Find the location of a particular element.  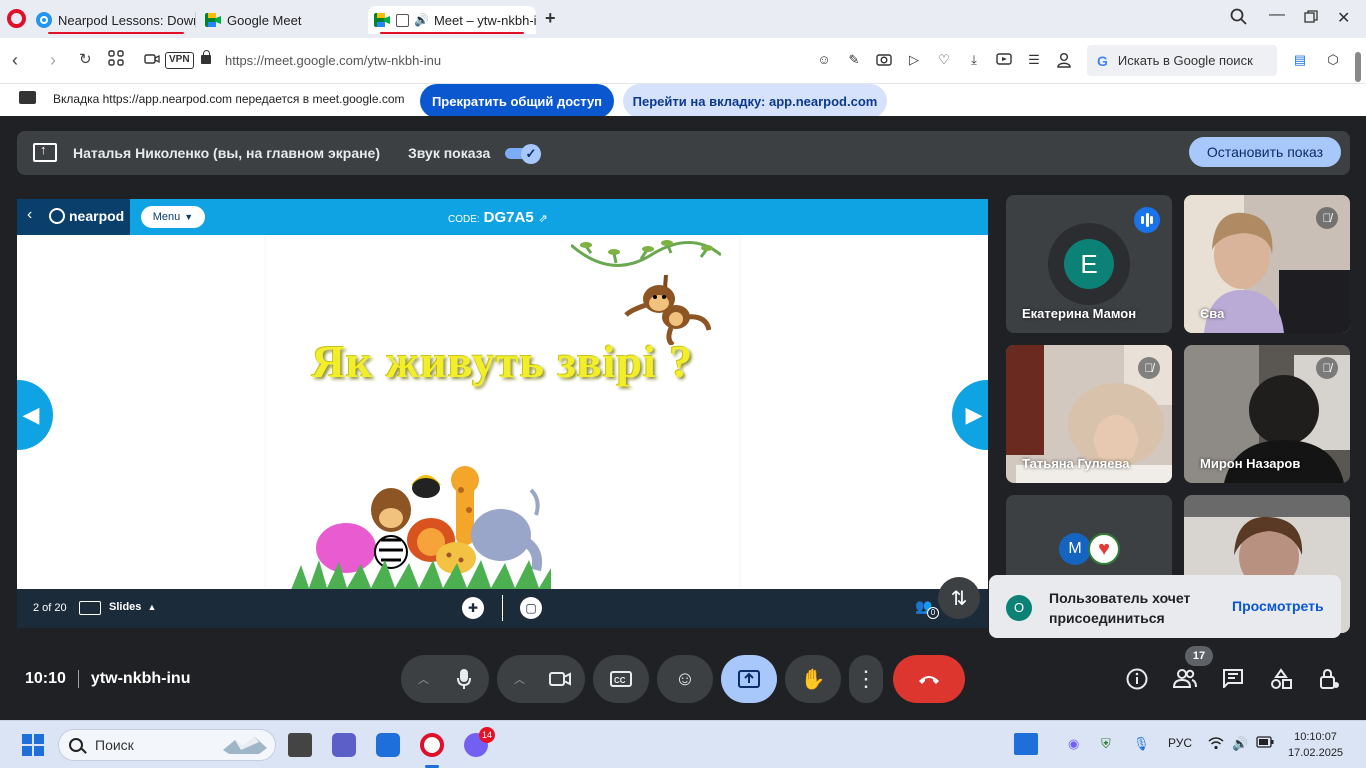

widgets-icon is located at coordinates (1026, 744).